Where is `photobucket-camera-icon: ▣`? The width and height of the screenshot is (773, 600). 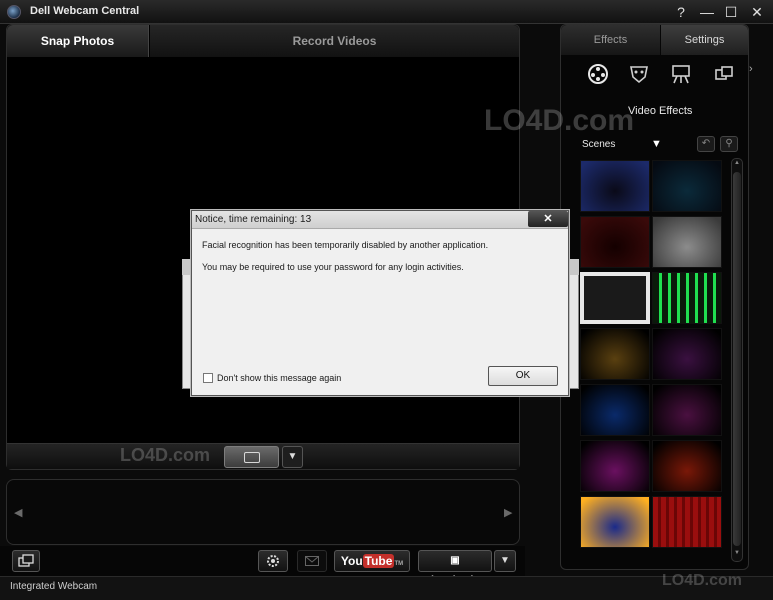 photobucket-camera-icon: ▣ is located at coordinates (455, 560).